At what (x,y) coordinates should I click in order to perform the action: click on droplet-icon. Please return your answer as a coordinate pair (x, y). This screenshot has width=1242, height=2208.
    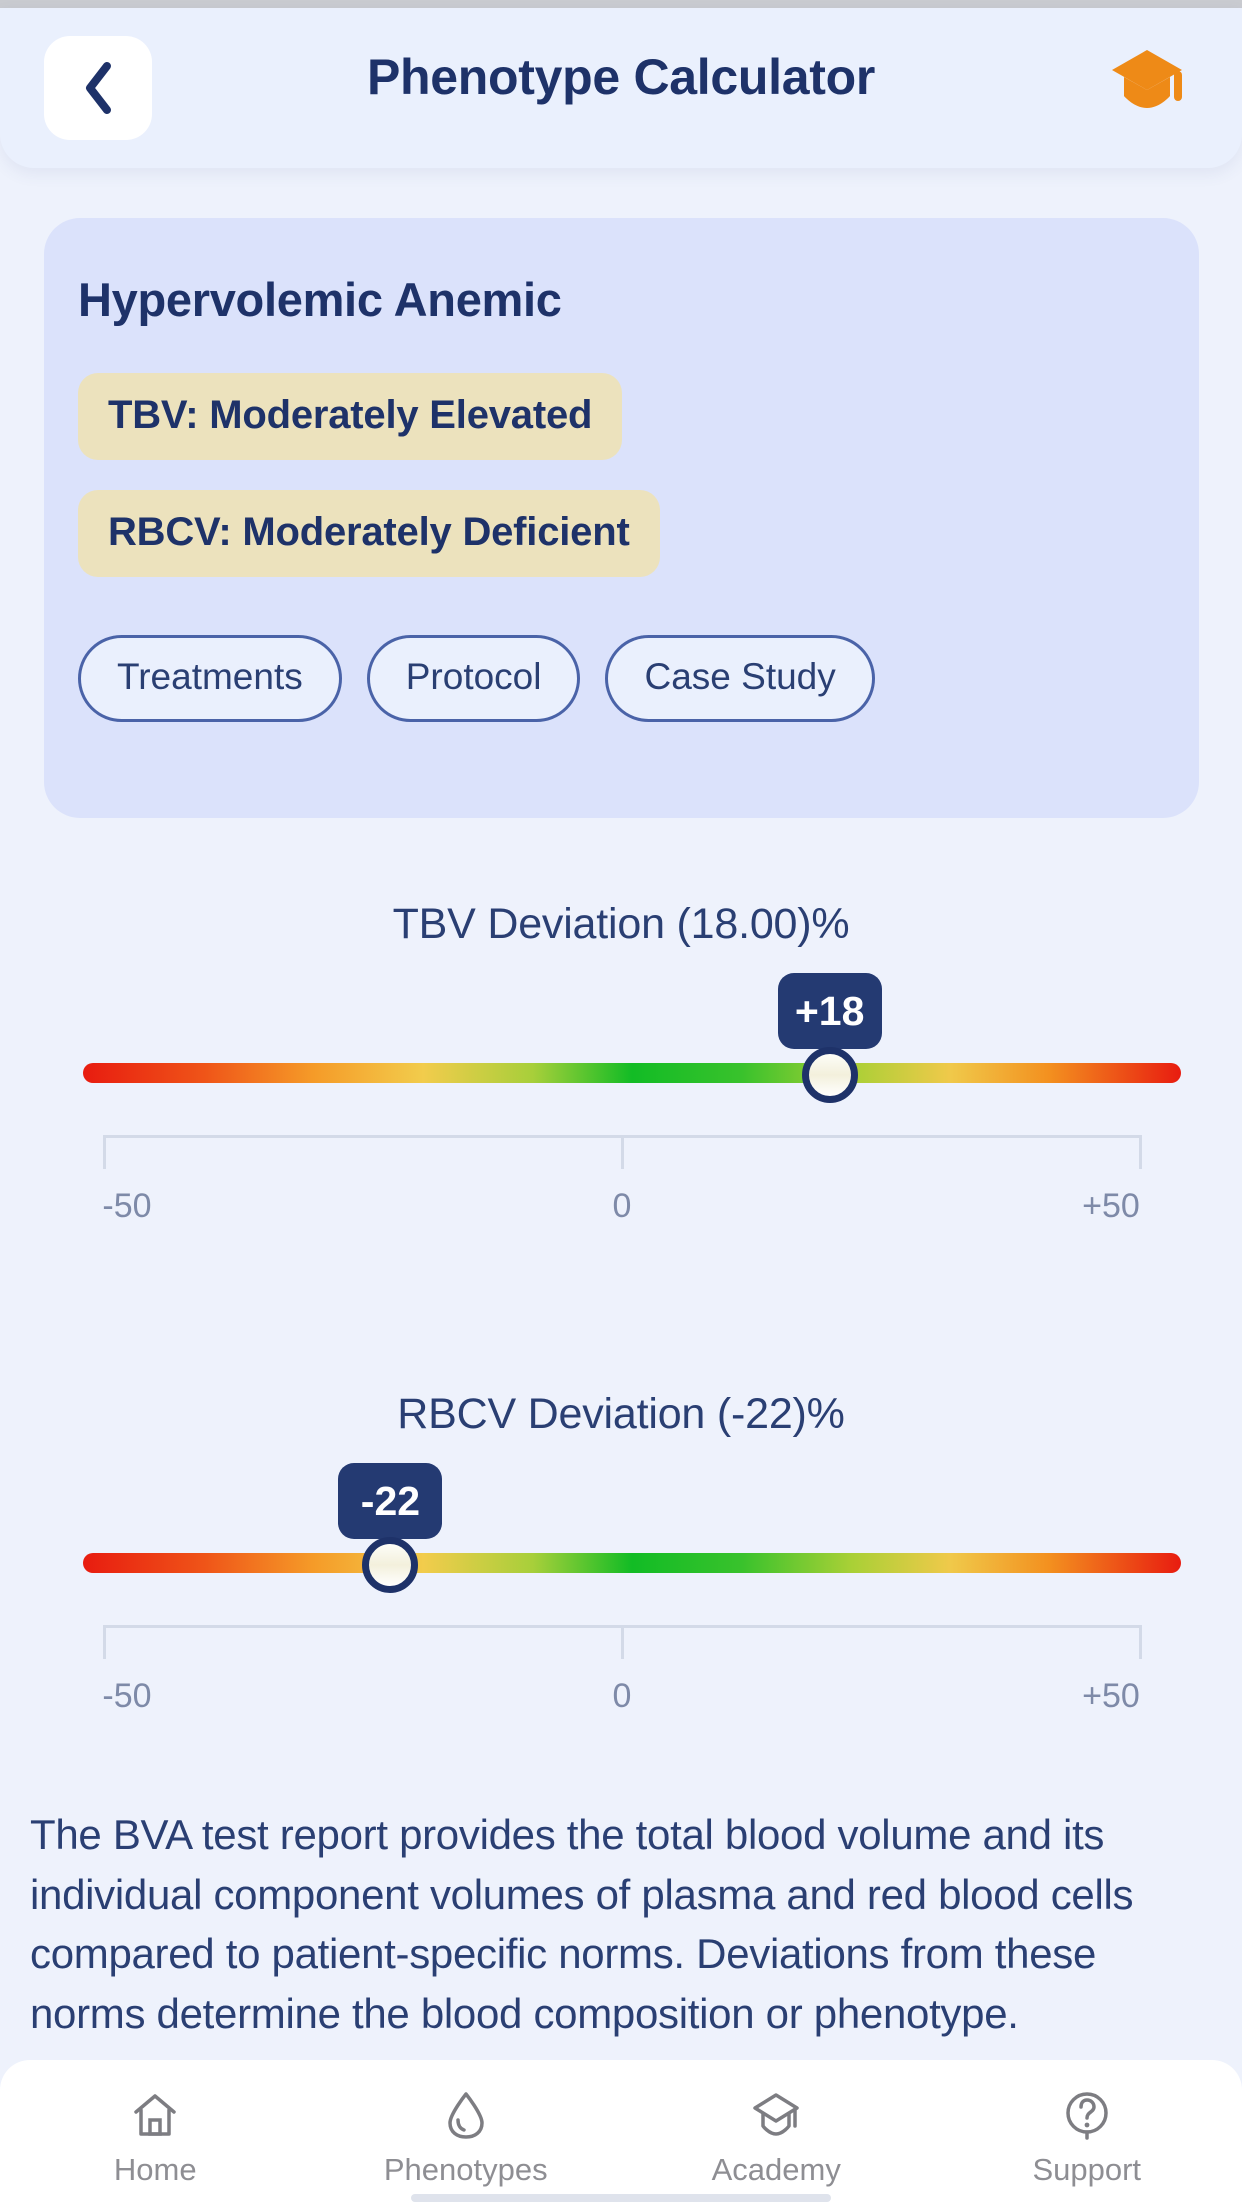
    Looking at the image, I should click on (466, 2115).